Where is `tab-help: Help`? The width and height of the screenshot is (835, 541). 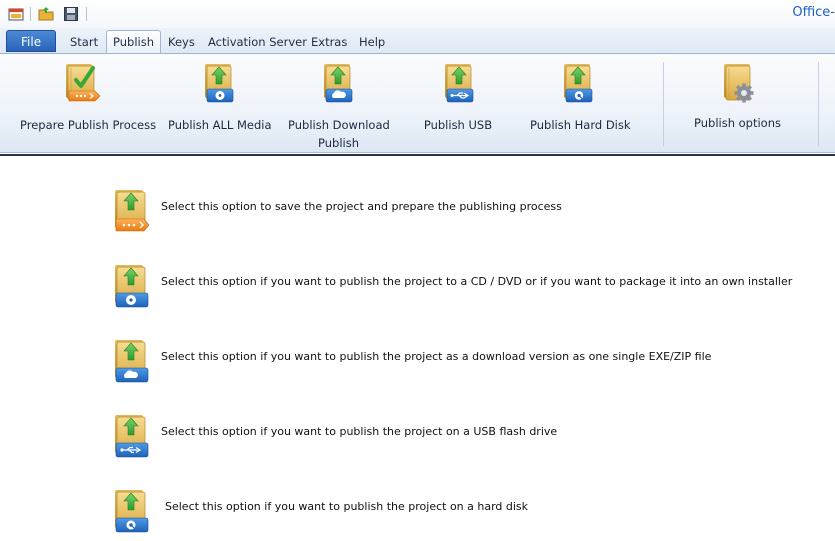
tab-help: Help is located at coordinates (372, 42).